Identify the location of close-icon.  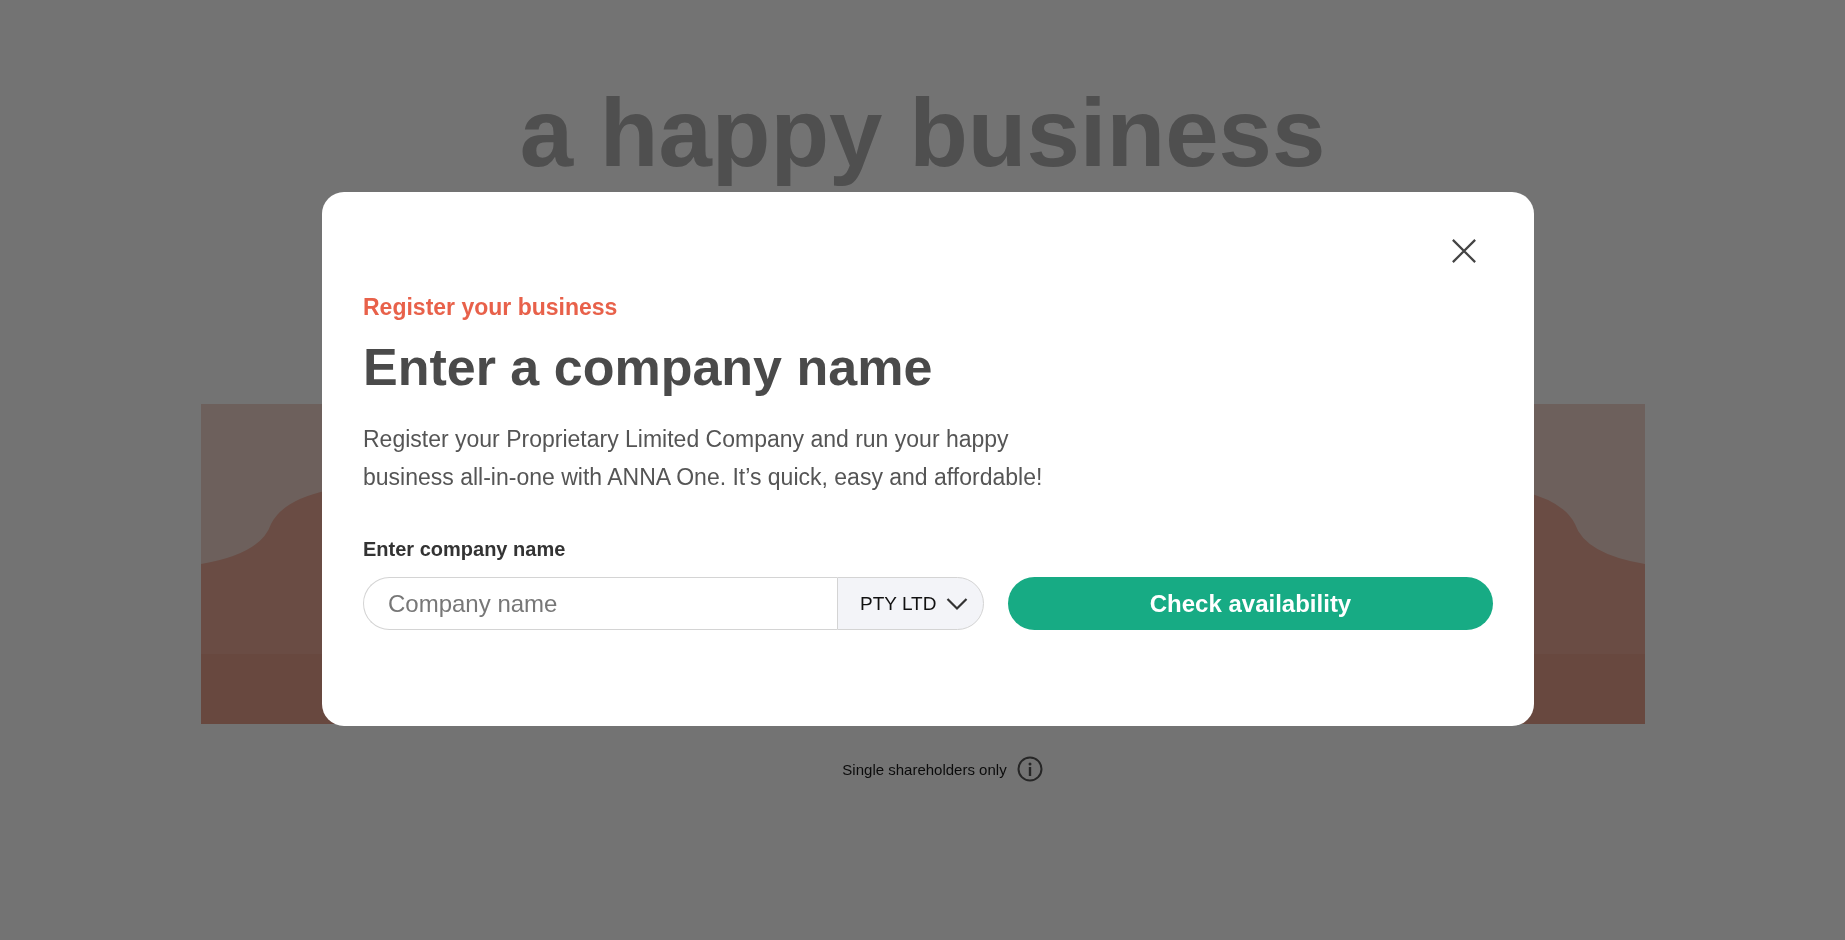
(1464, 251).